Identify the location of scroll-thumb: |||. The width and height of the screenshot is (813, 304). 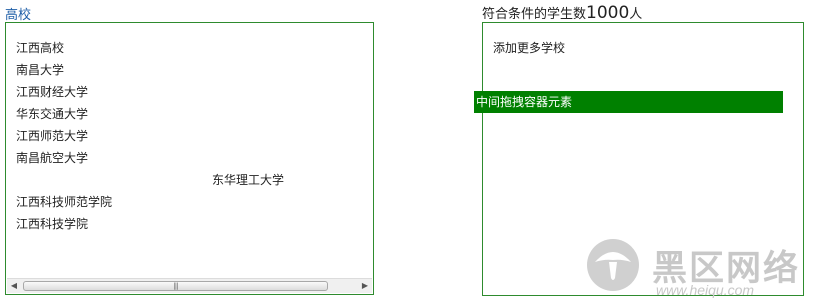
(175, 286).